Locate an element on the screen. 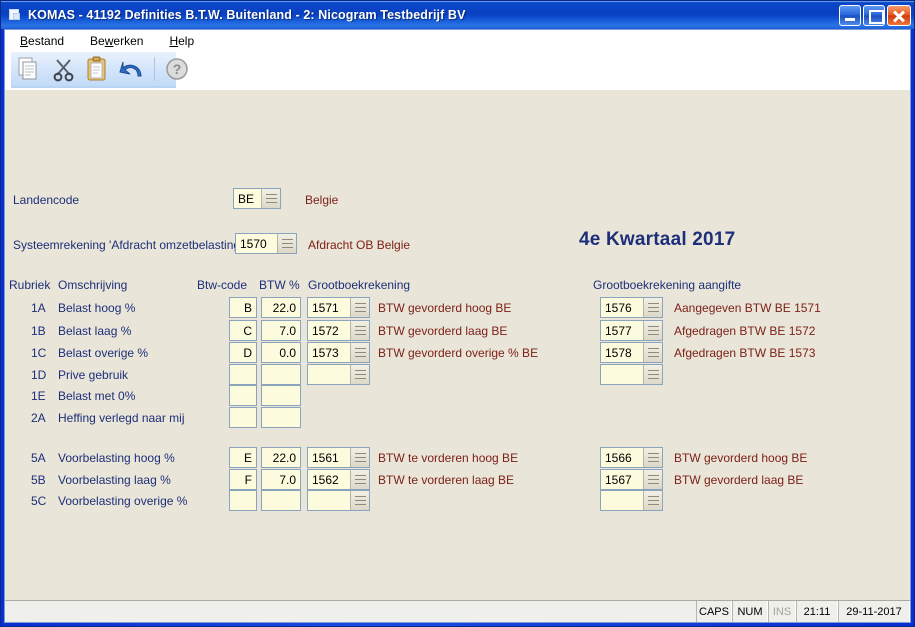  btwcode-input: E is located at coordinates (243, 457).